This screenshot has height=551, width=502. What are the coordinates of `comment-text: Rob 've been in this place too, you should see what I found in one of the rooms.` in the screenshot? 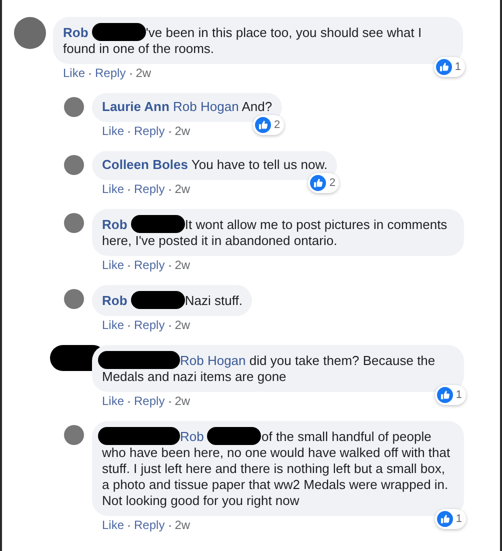 It's located at (243, 40).